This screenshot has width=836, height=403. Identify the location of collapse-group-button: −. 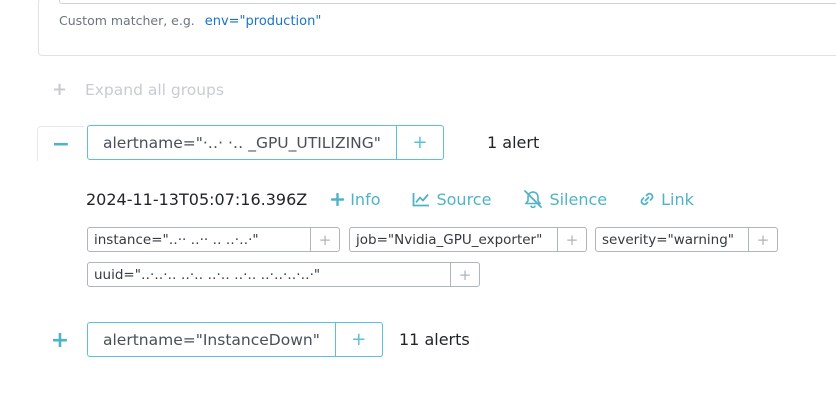
(60, 143).